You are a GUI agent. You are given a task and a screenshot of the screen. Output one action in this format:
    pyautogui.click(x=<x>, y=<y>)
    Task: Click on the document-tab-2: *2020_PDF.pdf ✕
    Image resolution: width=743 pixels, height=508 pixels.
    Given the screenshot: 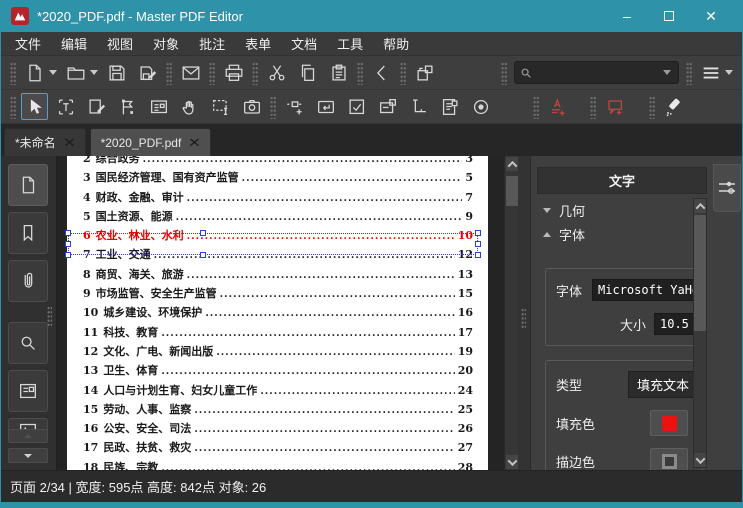 What is the action you would take?
    pyautogui.click(x=150, y=142)
    